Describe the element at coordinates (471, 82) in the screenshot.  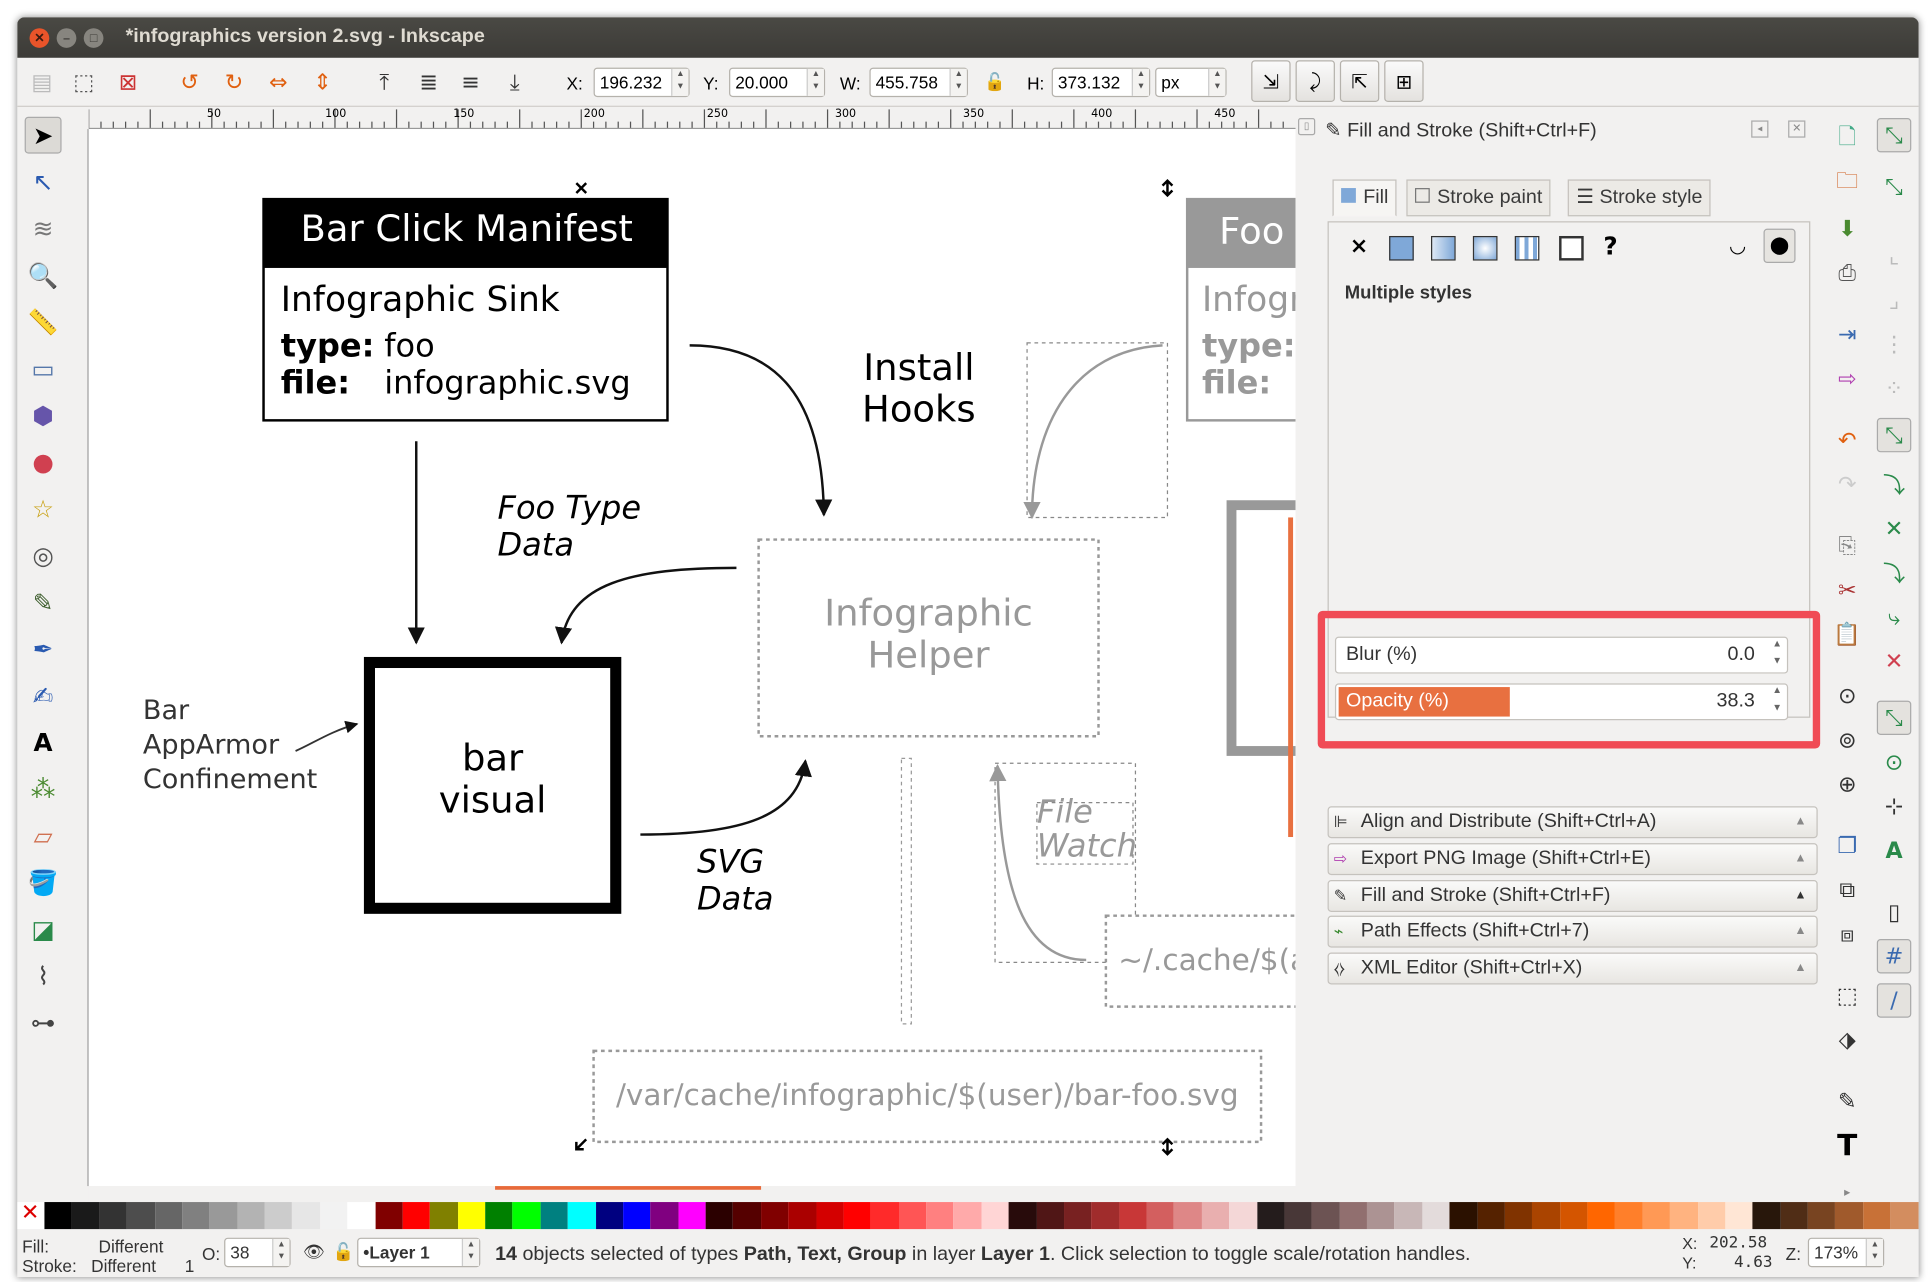
I see `lower-icon: ≡` at that location.